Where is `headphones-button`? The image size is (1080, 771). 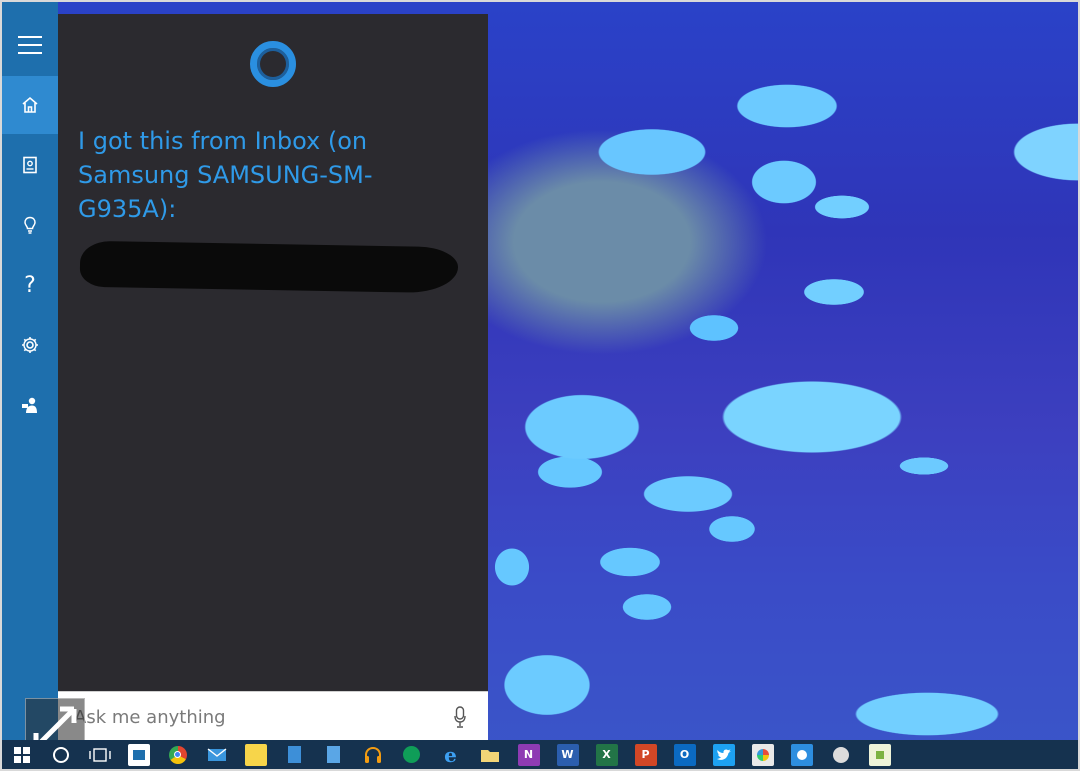 headphones-button is located at coordinates (373, 755).